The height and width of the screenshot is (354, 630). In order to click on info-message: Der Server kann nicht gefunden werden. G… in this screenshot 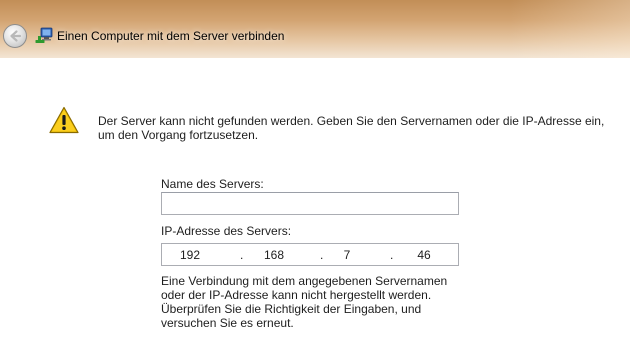, I will do `click(351, 128)`.